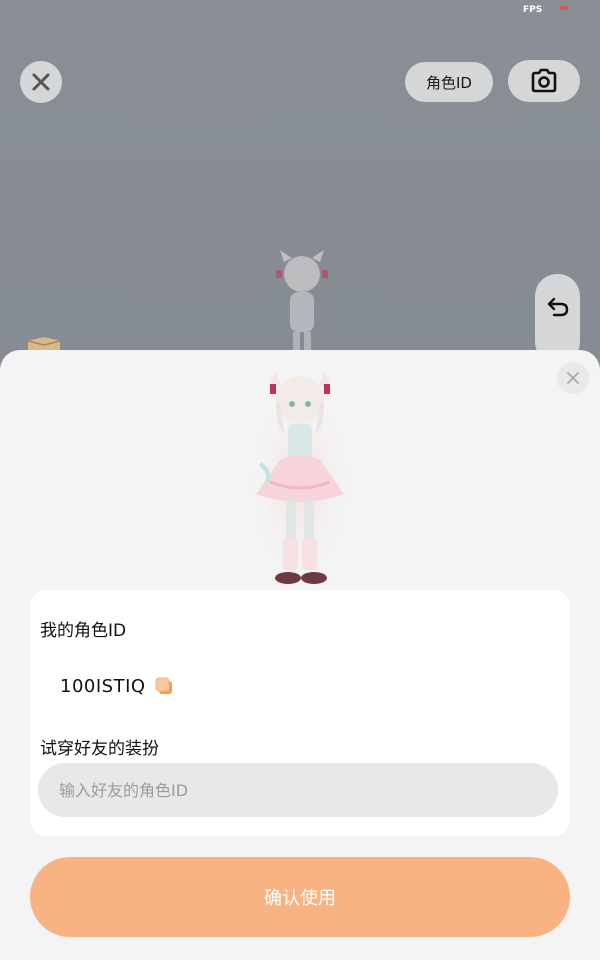 The width and height of the screenshot is (600, 960). What do you see at coordinates (557, 307) in the screenshot?
I see `undo-icon` at bounding box center [557, 307].